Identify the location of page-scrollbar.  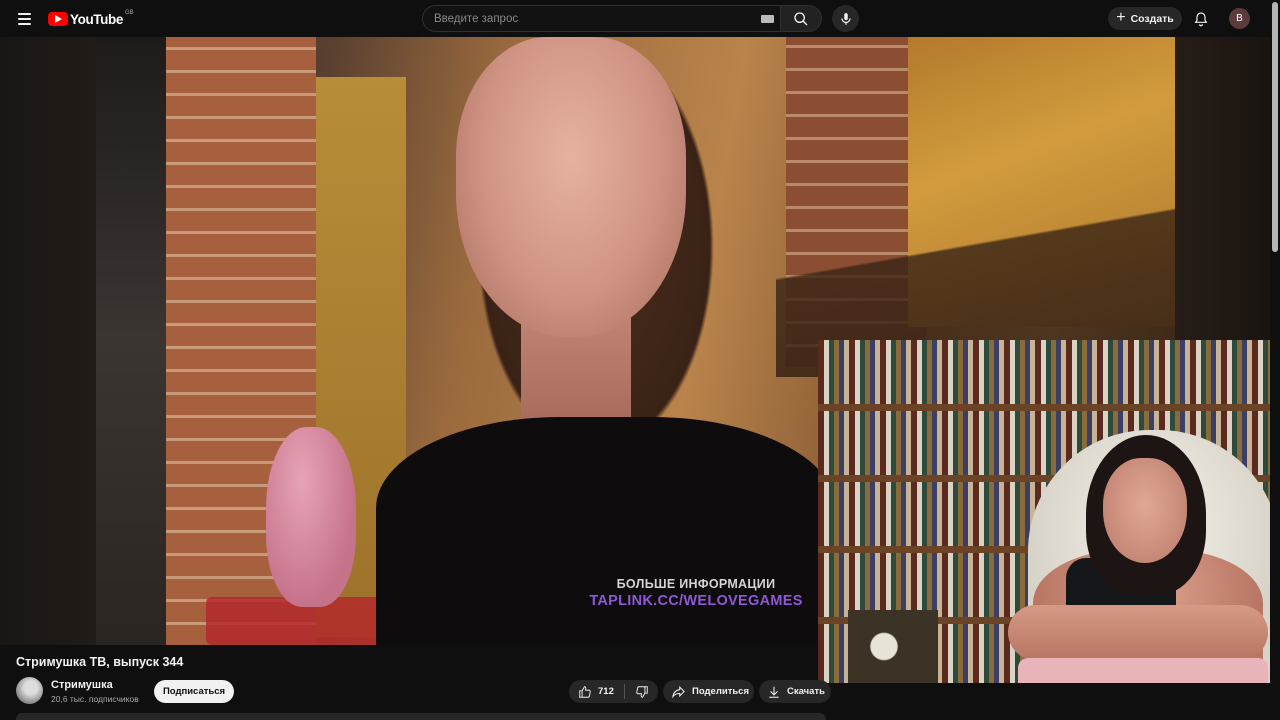
(1275, 360).